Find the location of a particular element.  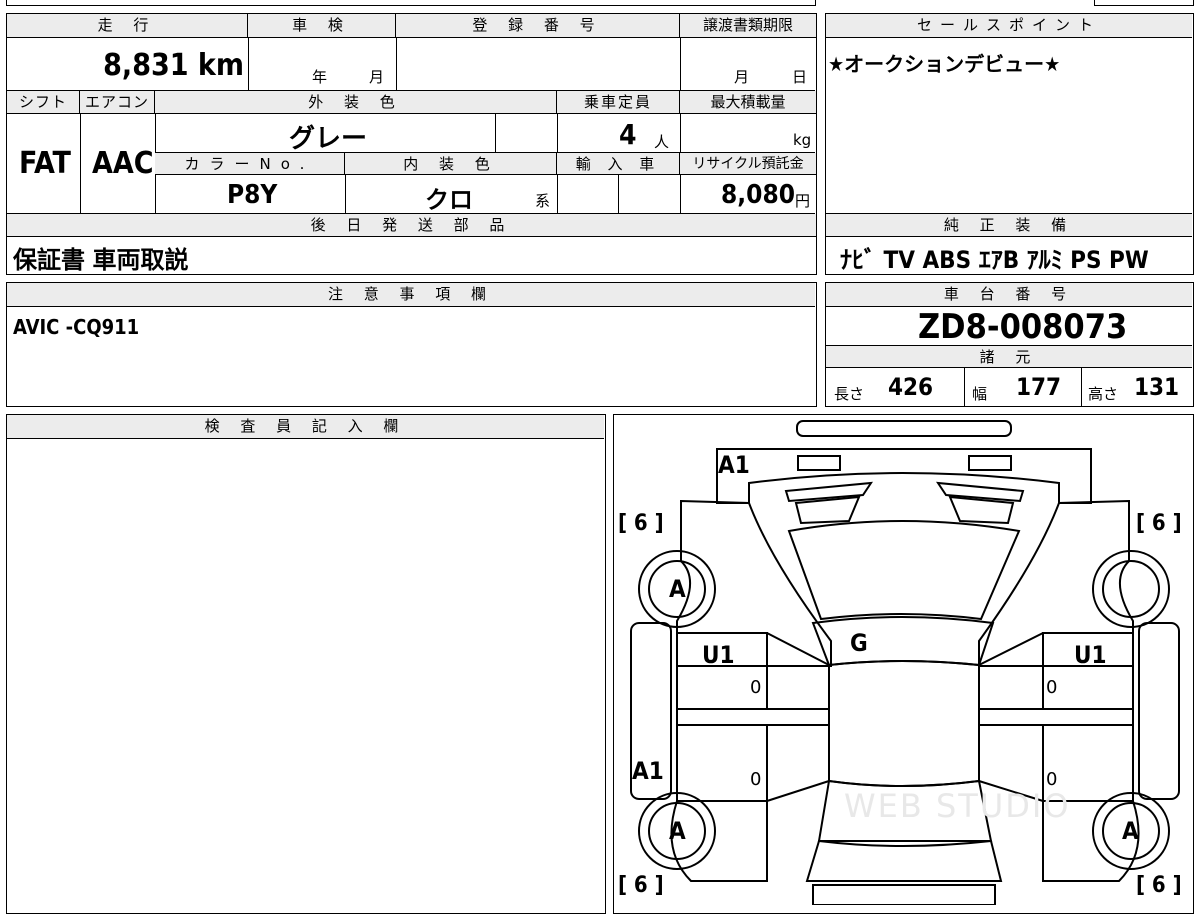

mark-zone-1: 0 is located at coordinates (756, 687).